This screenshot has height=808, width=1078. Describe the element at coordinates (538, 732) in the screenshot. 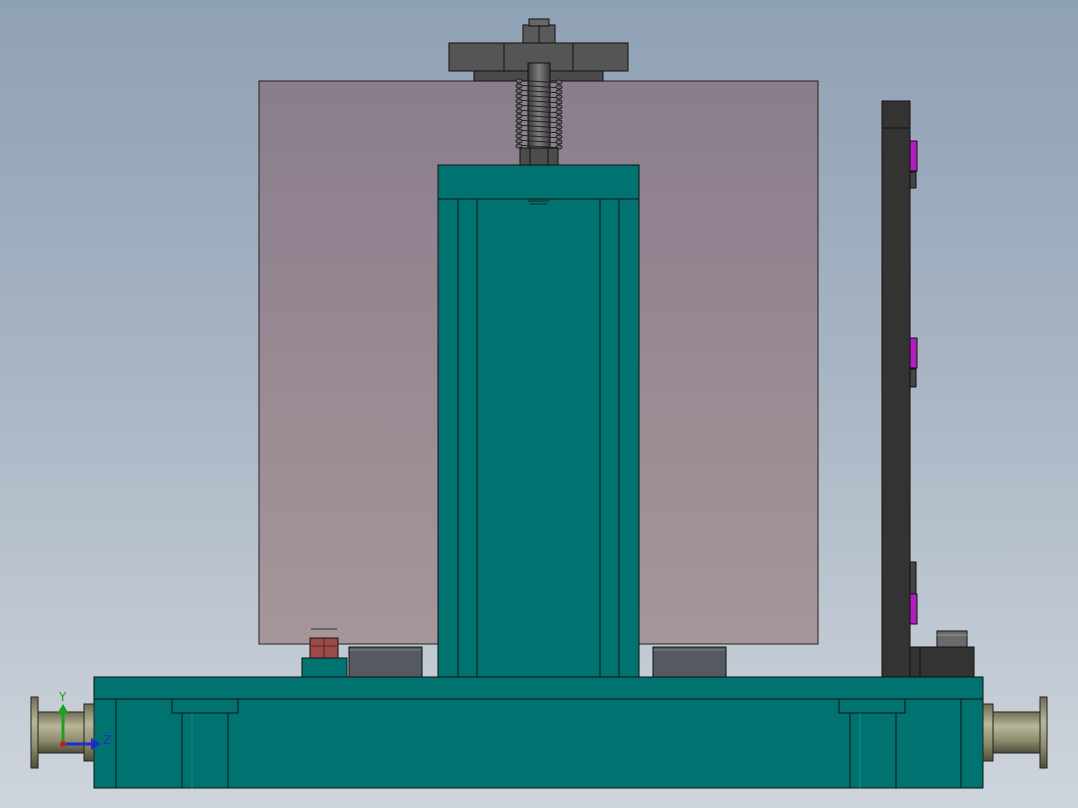

I see `base-plate` at that location.